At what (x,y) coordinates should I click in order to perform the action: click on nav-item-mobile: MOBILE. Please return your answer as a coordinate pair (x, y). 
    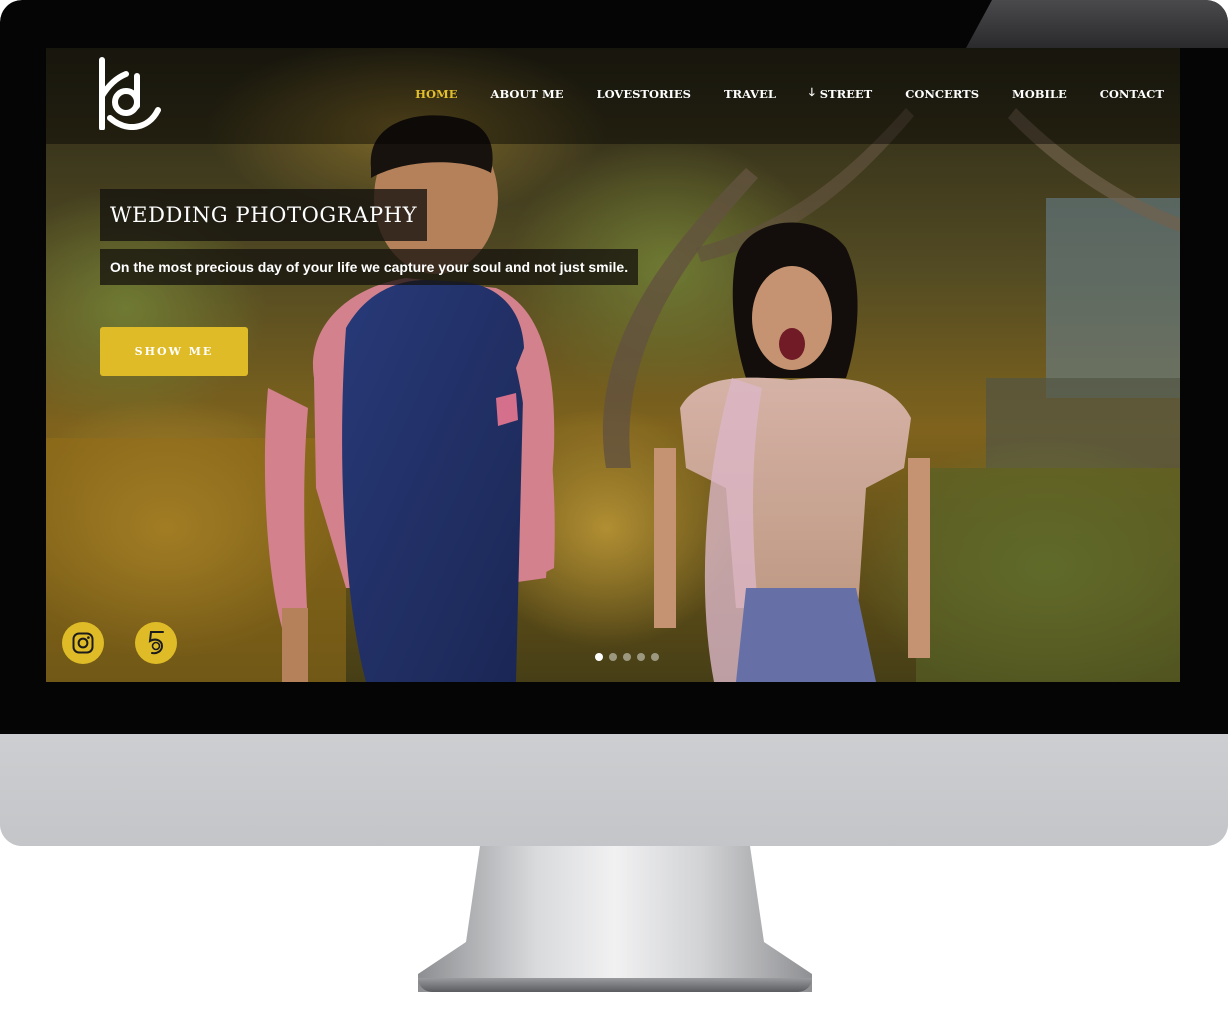
    Looking at the image, I should click on (1039, 93).